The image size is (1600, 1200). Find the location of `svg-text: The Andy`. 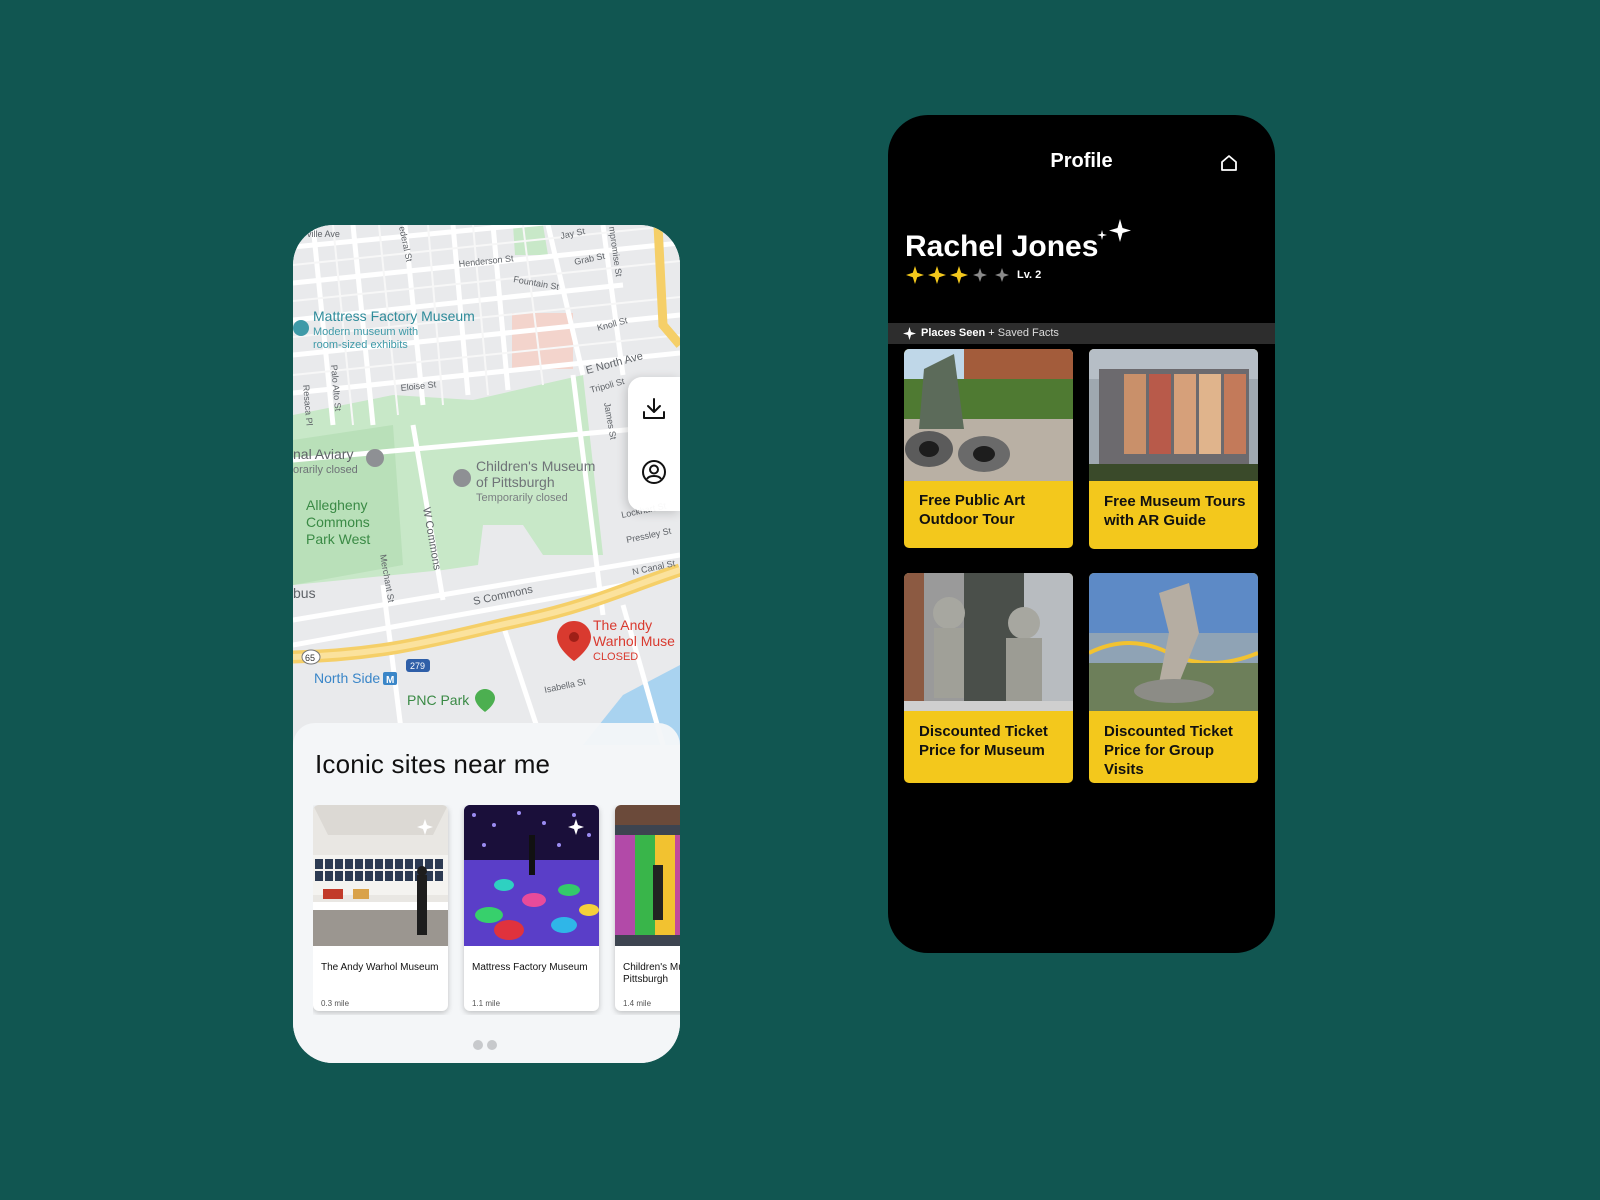

svg-text: The Andy is located at coordinates (622, 625).